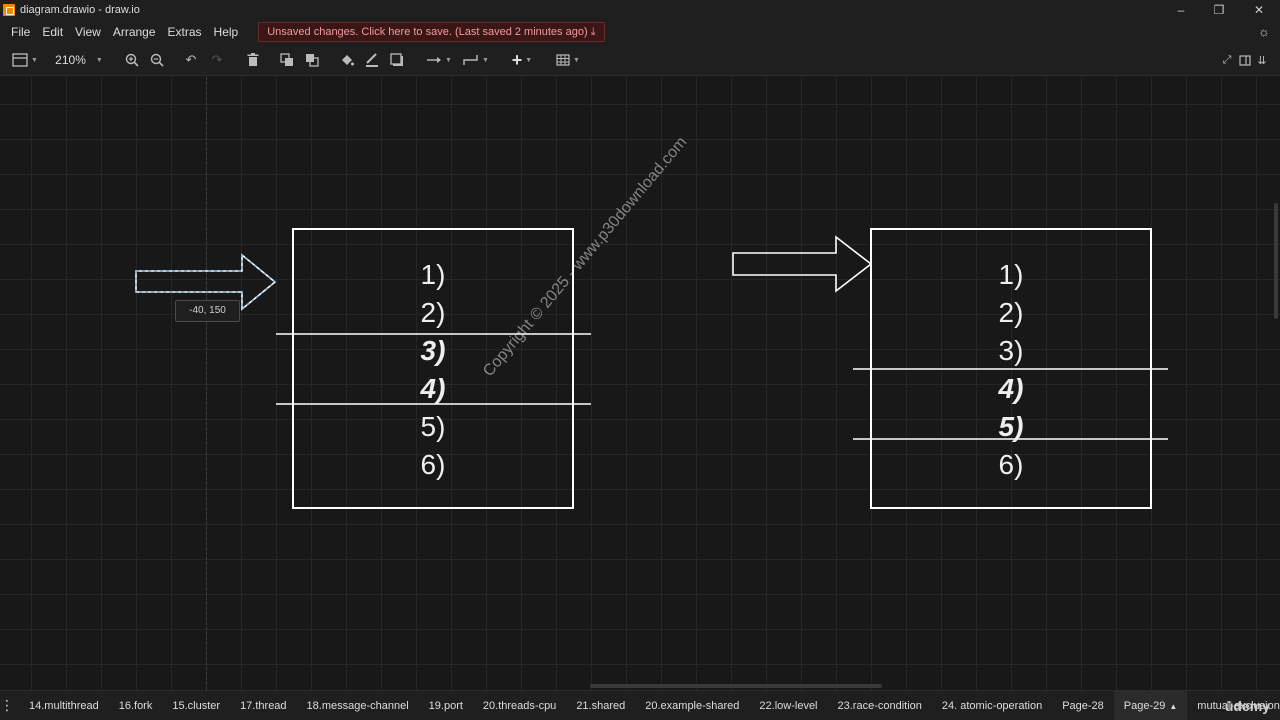 This screenshot has height=720, width=1280. I want to click on fullscreen-icon: ⤢, so click(1227, 60).